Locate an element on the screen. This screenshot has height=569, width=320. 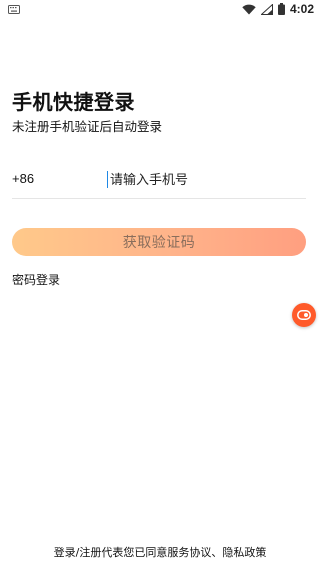
phone-number-input is located at coordinates (206, 180).